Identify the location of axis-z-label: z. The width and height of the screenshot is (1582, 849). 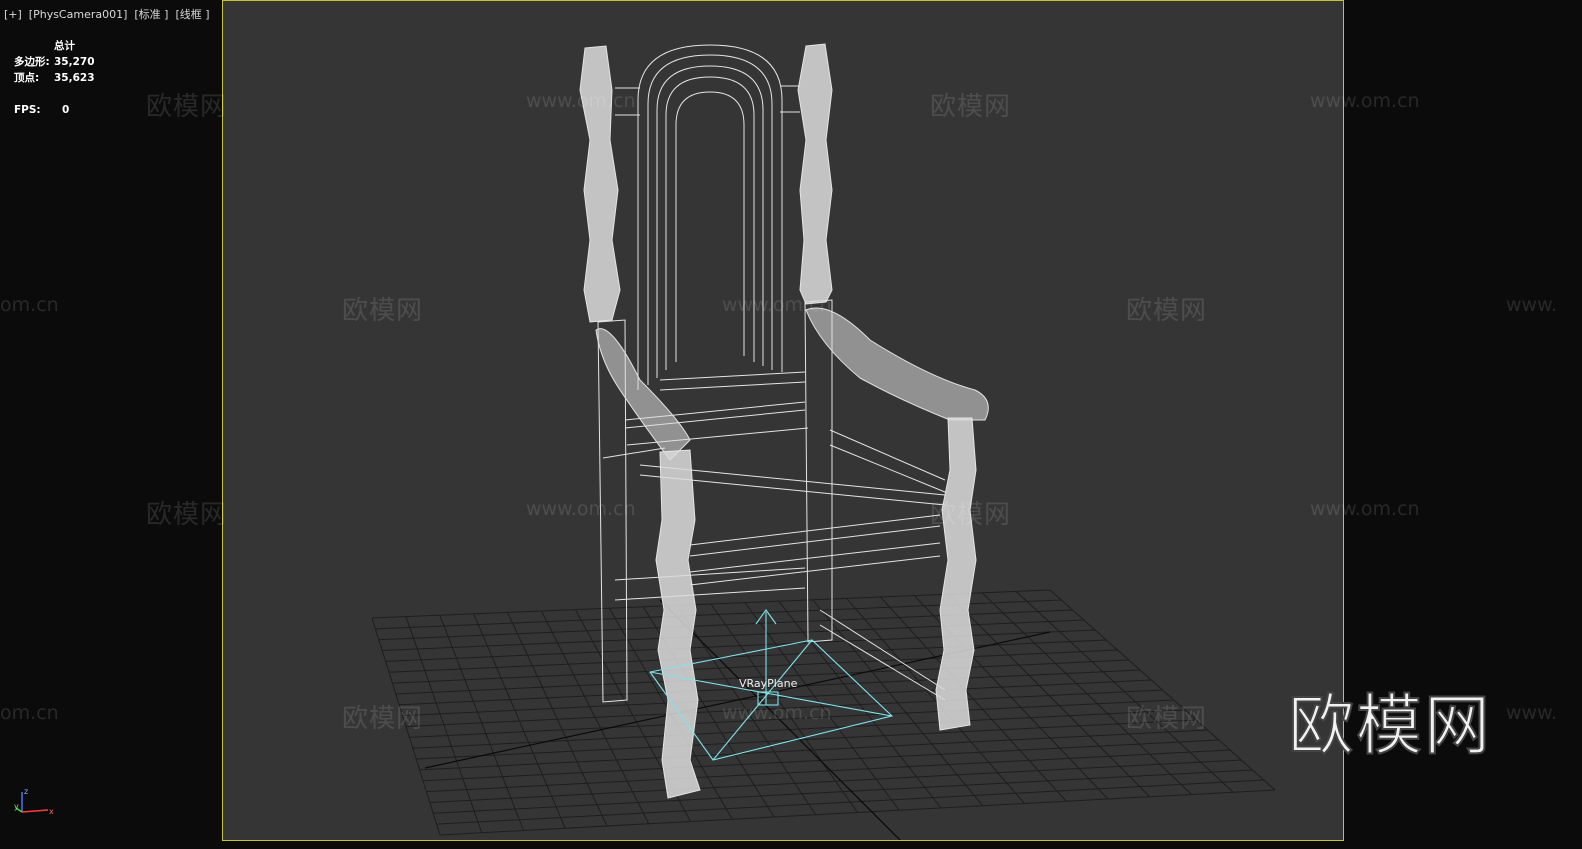
(26, 791).